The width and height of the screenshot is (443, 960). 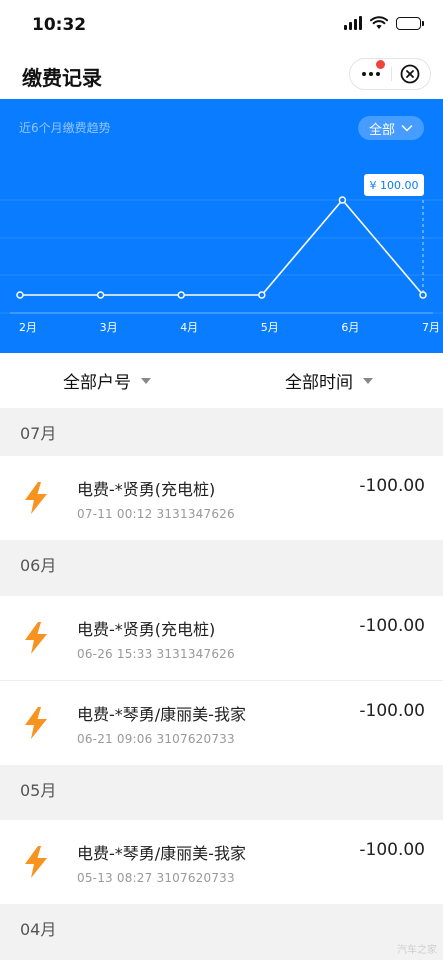 I want to click on nav-bar: 缴费记录, so click(x=221, y=75).